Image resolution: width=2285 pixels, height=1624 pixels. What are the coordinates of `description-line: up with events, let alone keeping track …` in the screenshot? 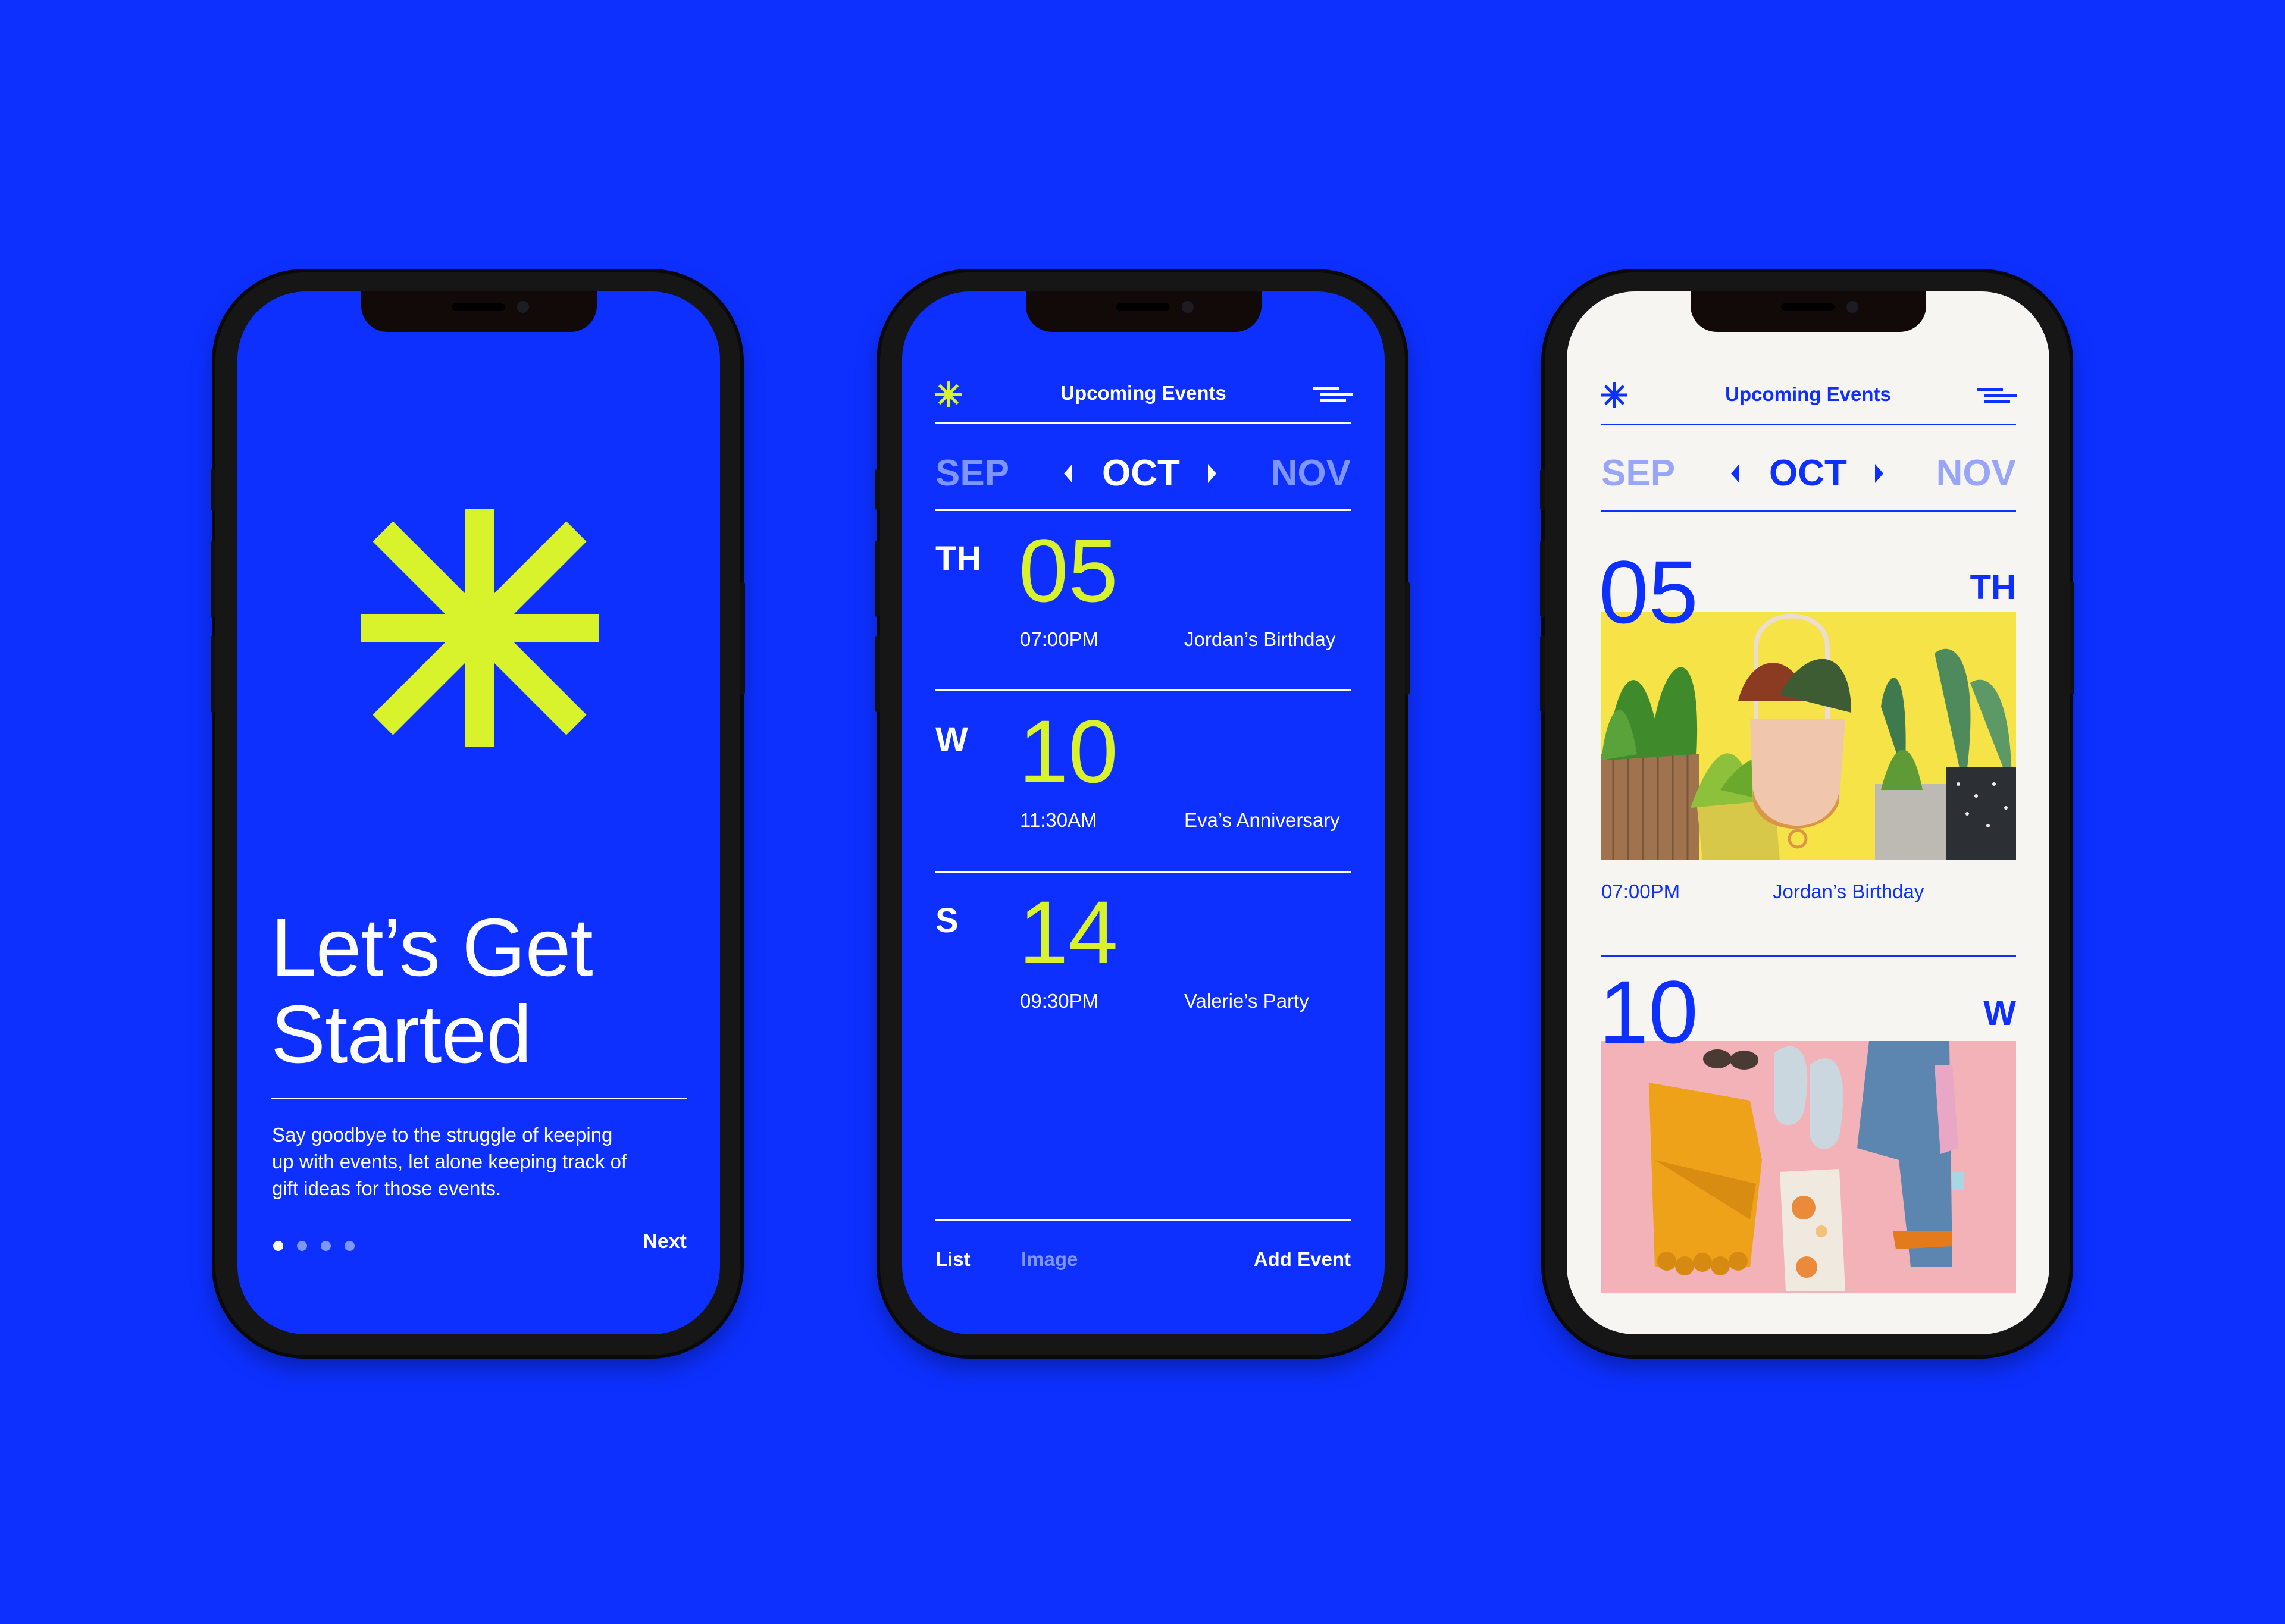 It's located at (449, 1161).